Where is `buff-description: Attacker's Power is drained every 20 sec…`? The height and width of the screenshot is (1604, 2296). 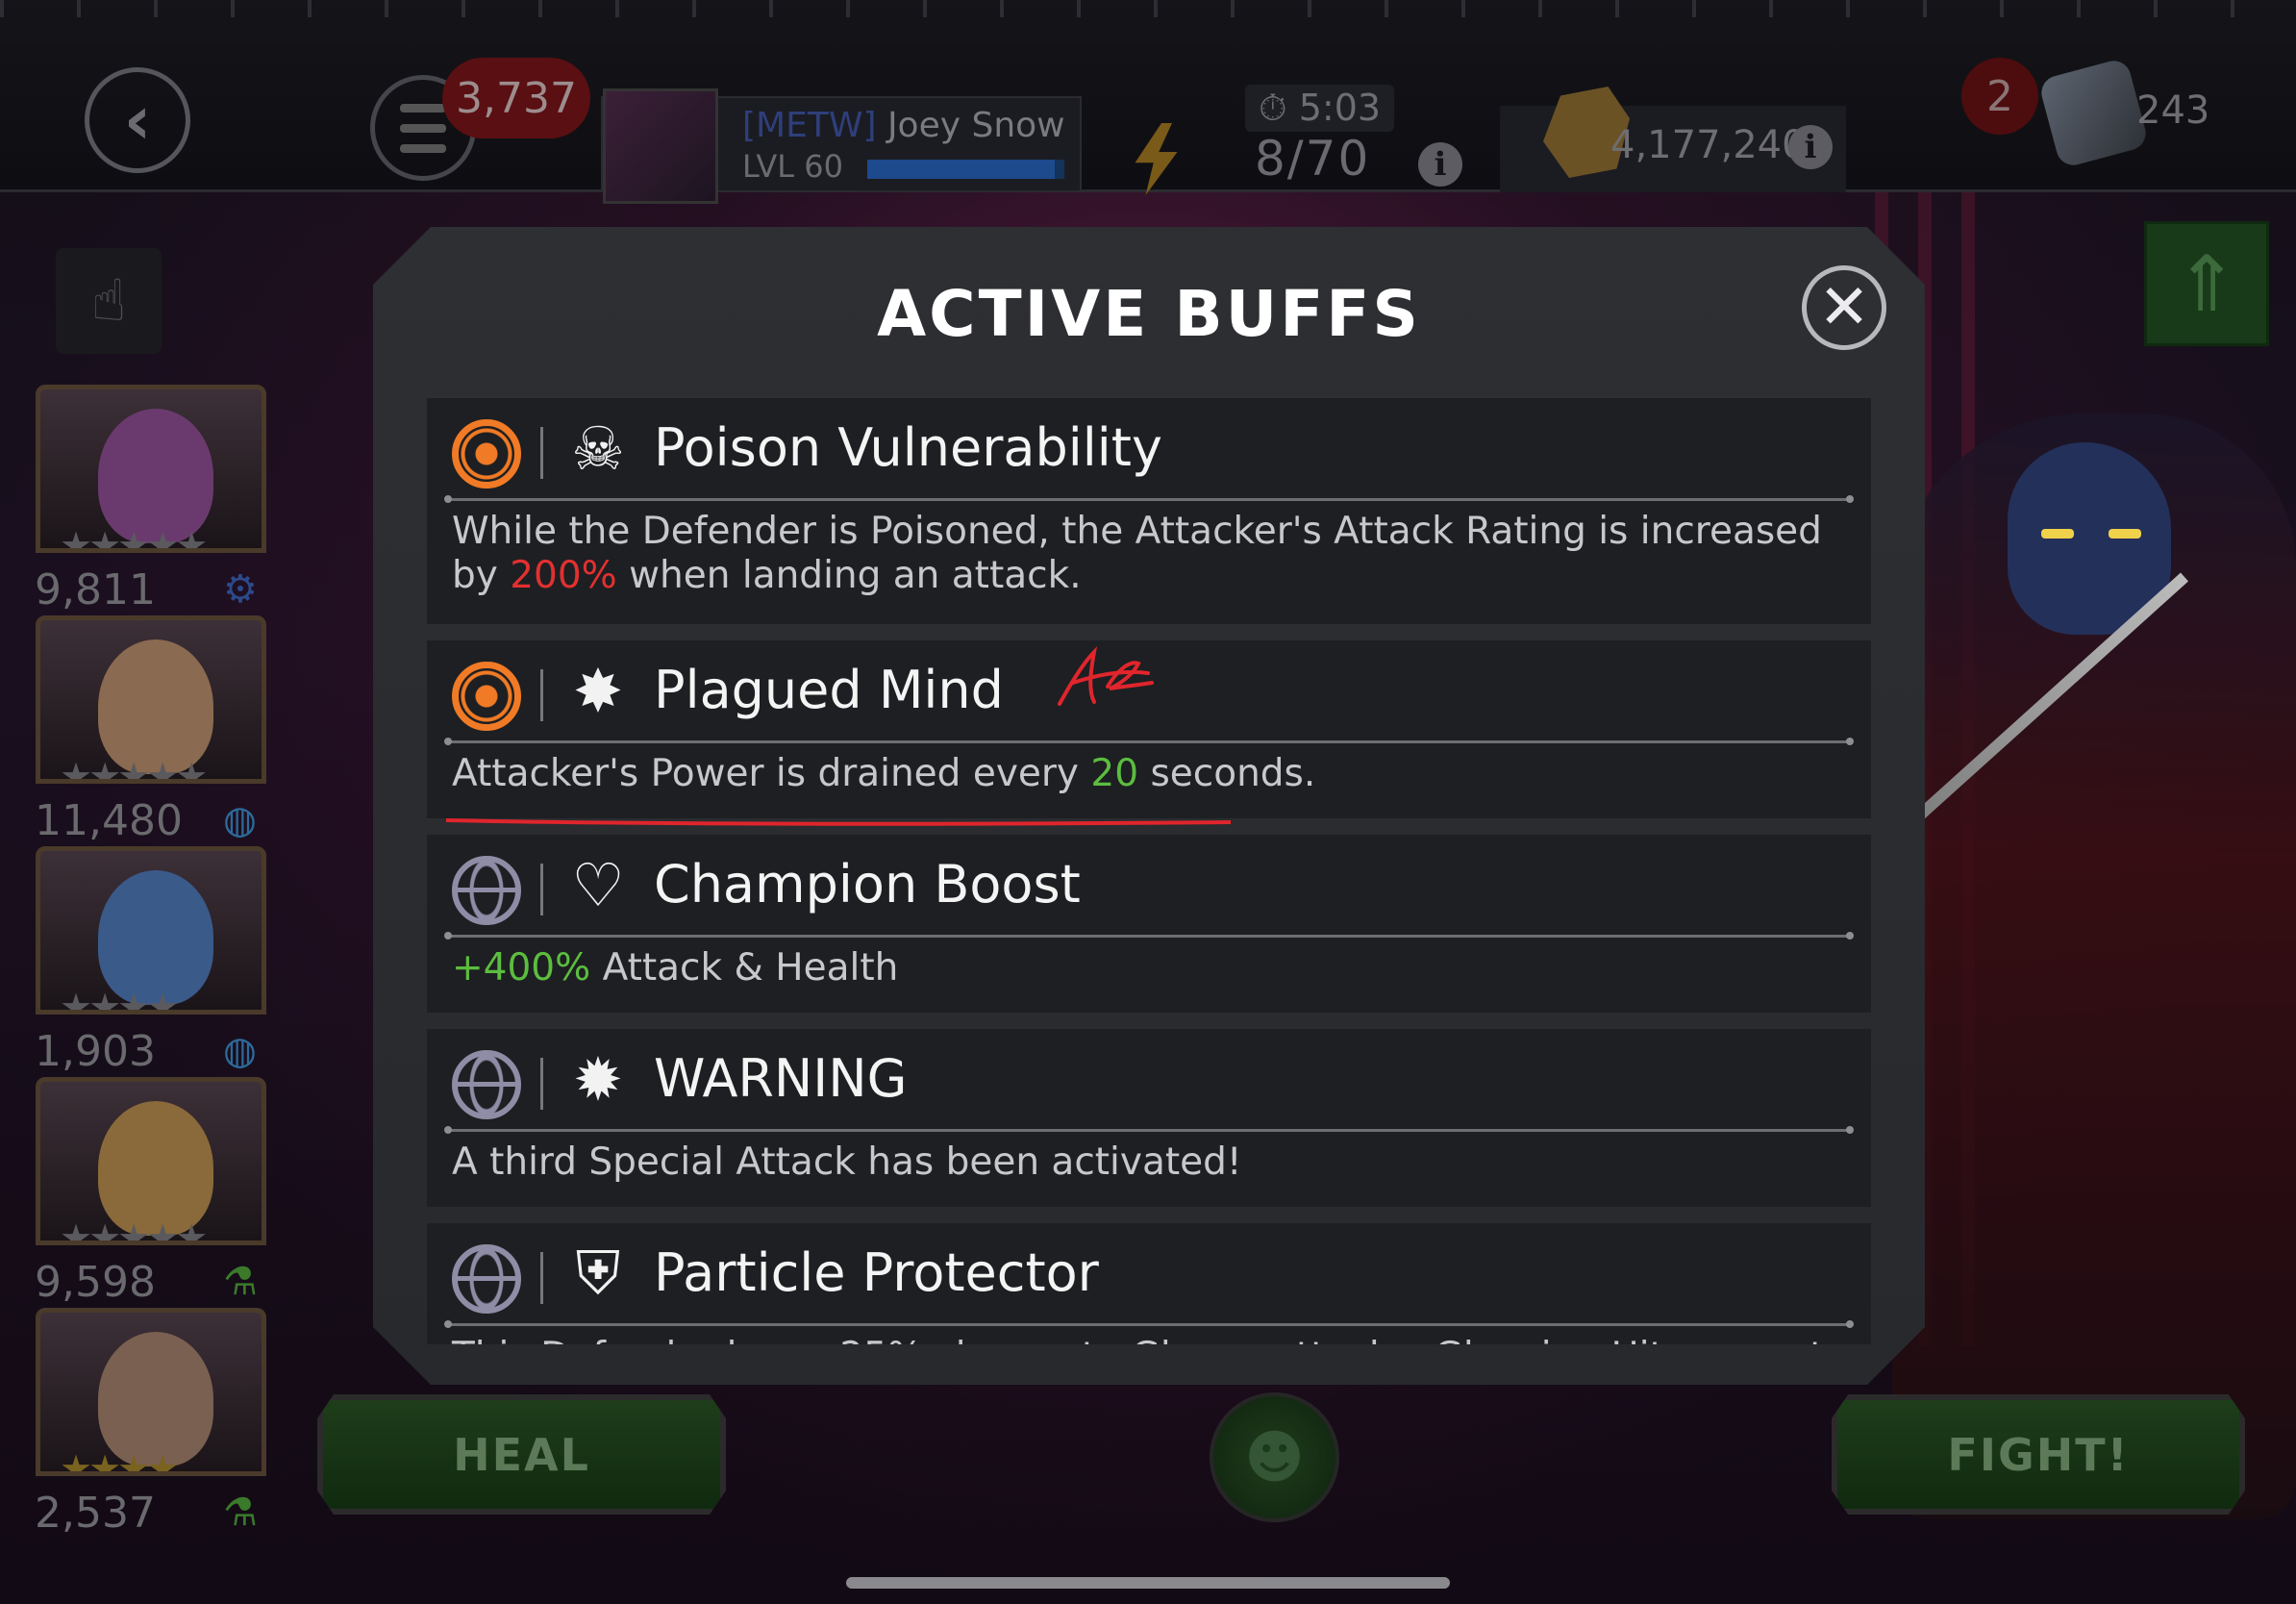 buff-description: Attacker's Power is drained every 20 sec… is located at coordinates (1149, 774).